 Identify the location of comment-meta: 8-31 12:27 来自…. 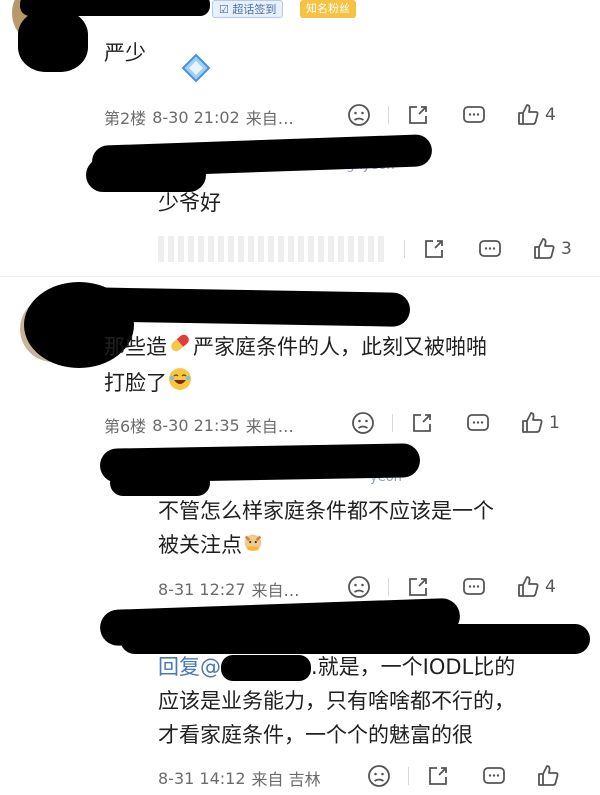
(232, 589).